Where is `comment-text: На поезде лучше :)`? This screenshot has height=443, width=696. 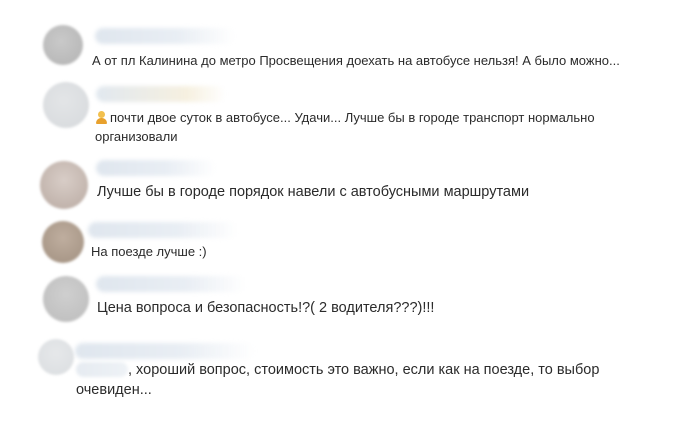
comment-text: На поезде лучше :) is located at coordinates (149, 251).